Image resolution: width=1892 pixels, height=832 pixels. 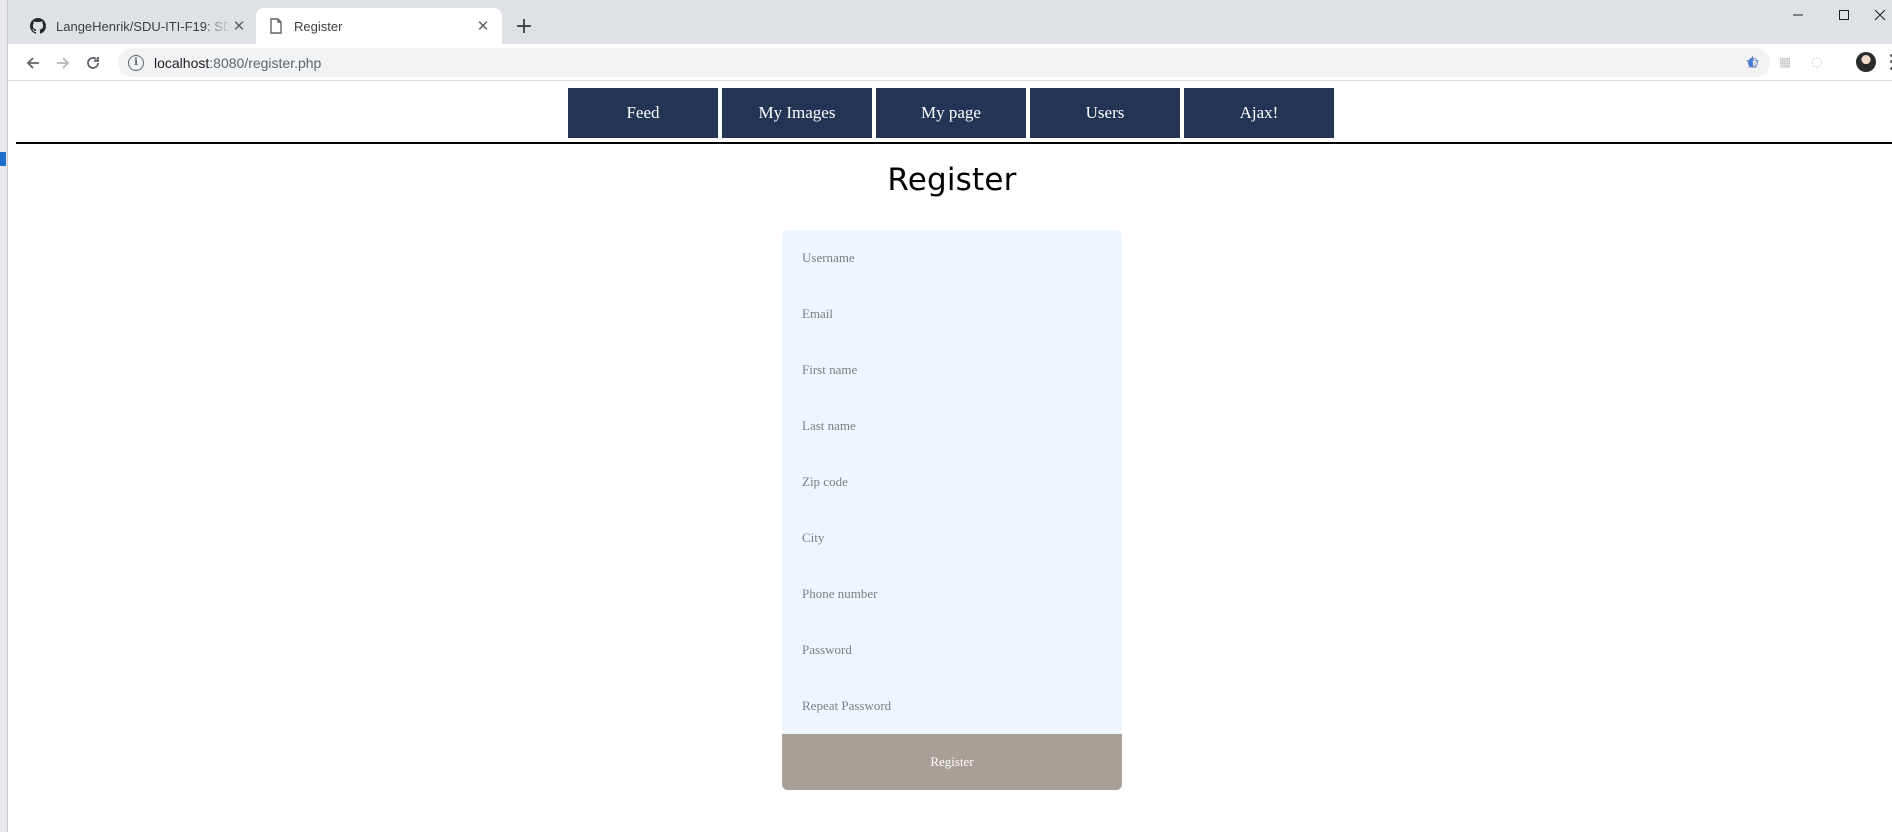 I want to click on email-field, so click(x=952, y=314).